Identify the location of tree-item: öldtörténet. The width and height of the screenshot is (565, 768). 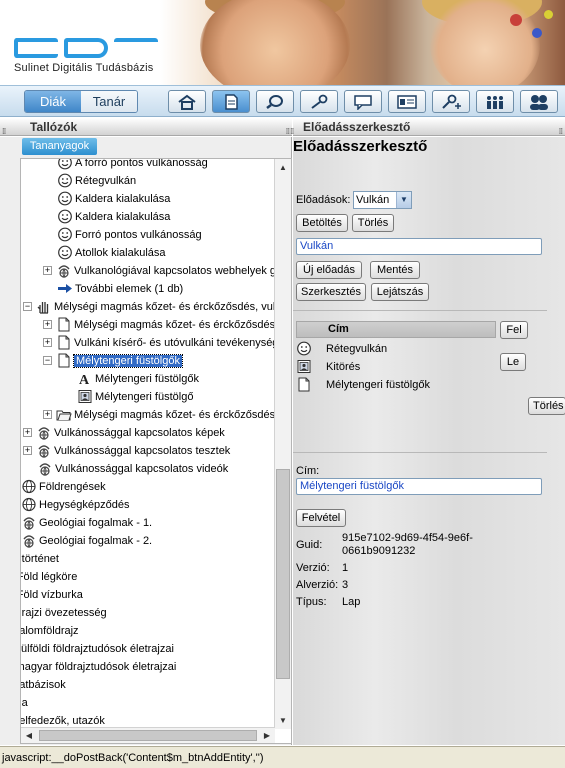
(40, 558).